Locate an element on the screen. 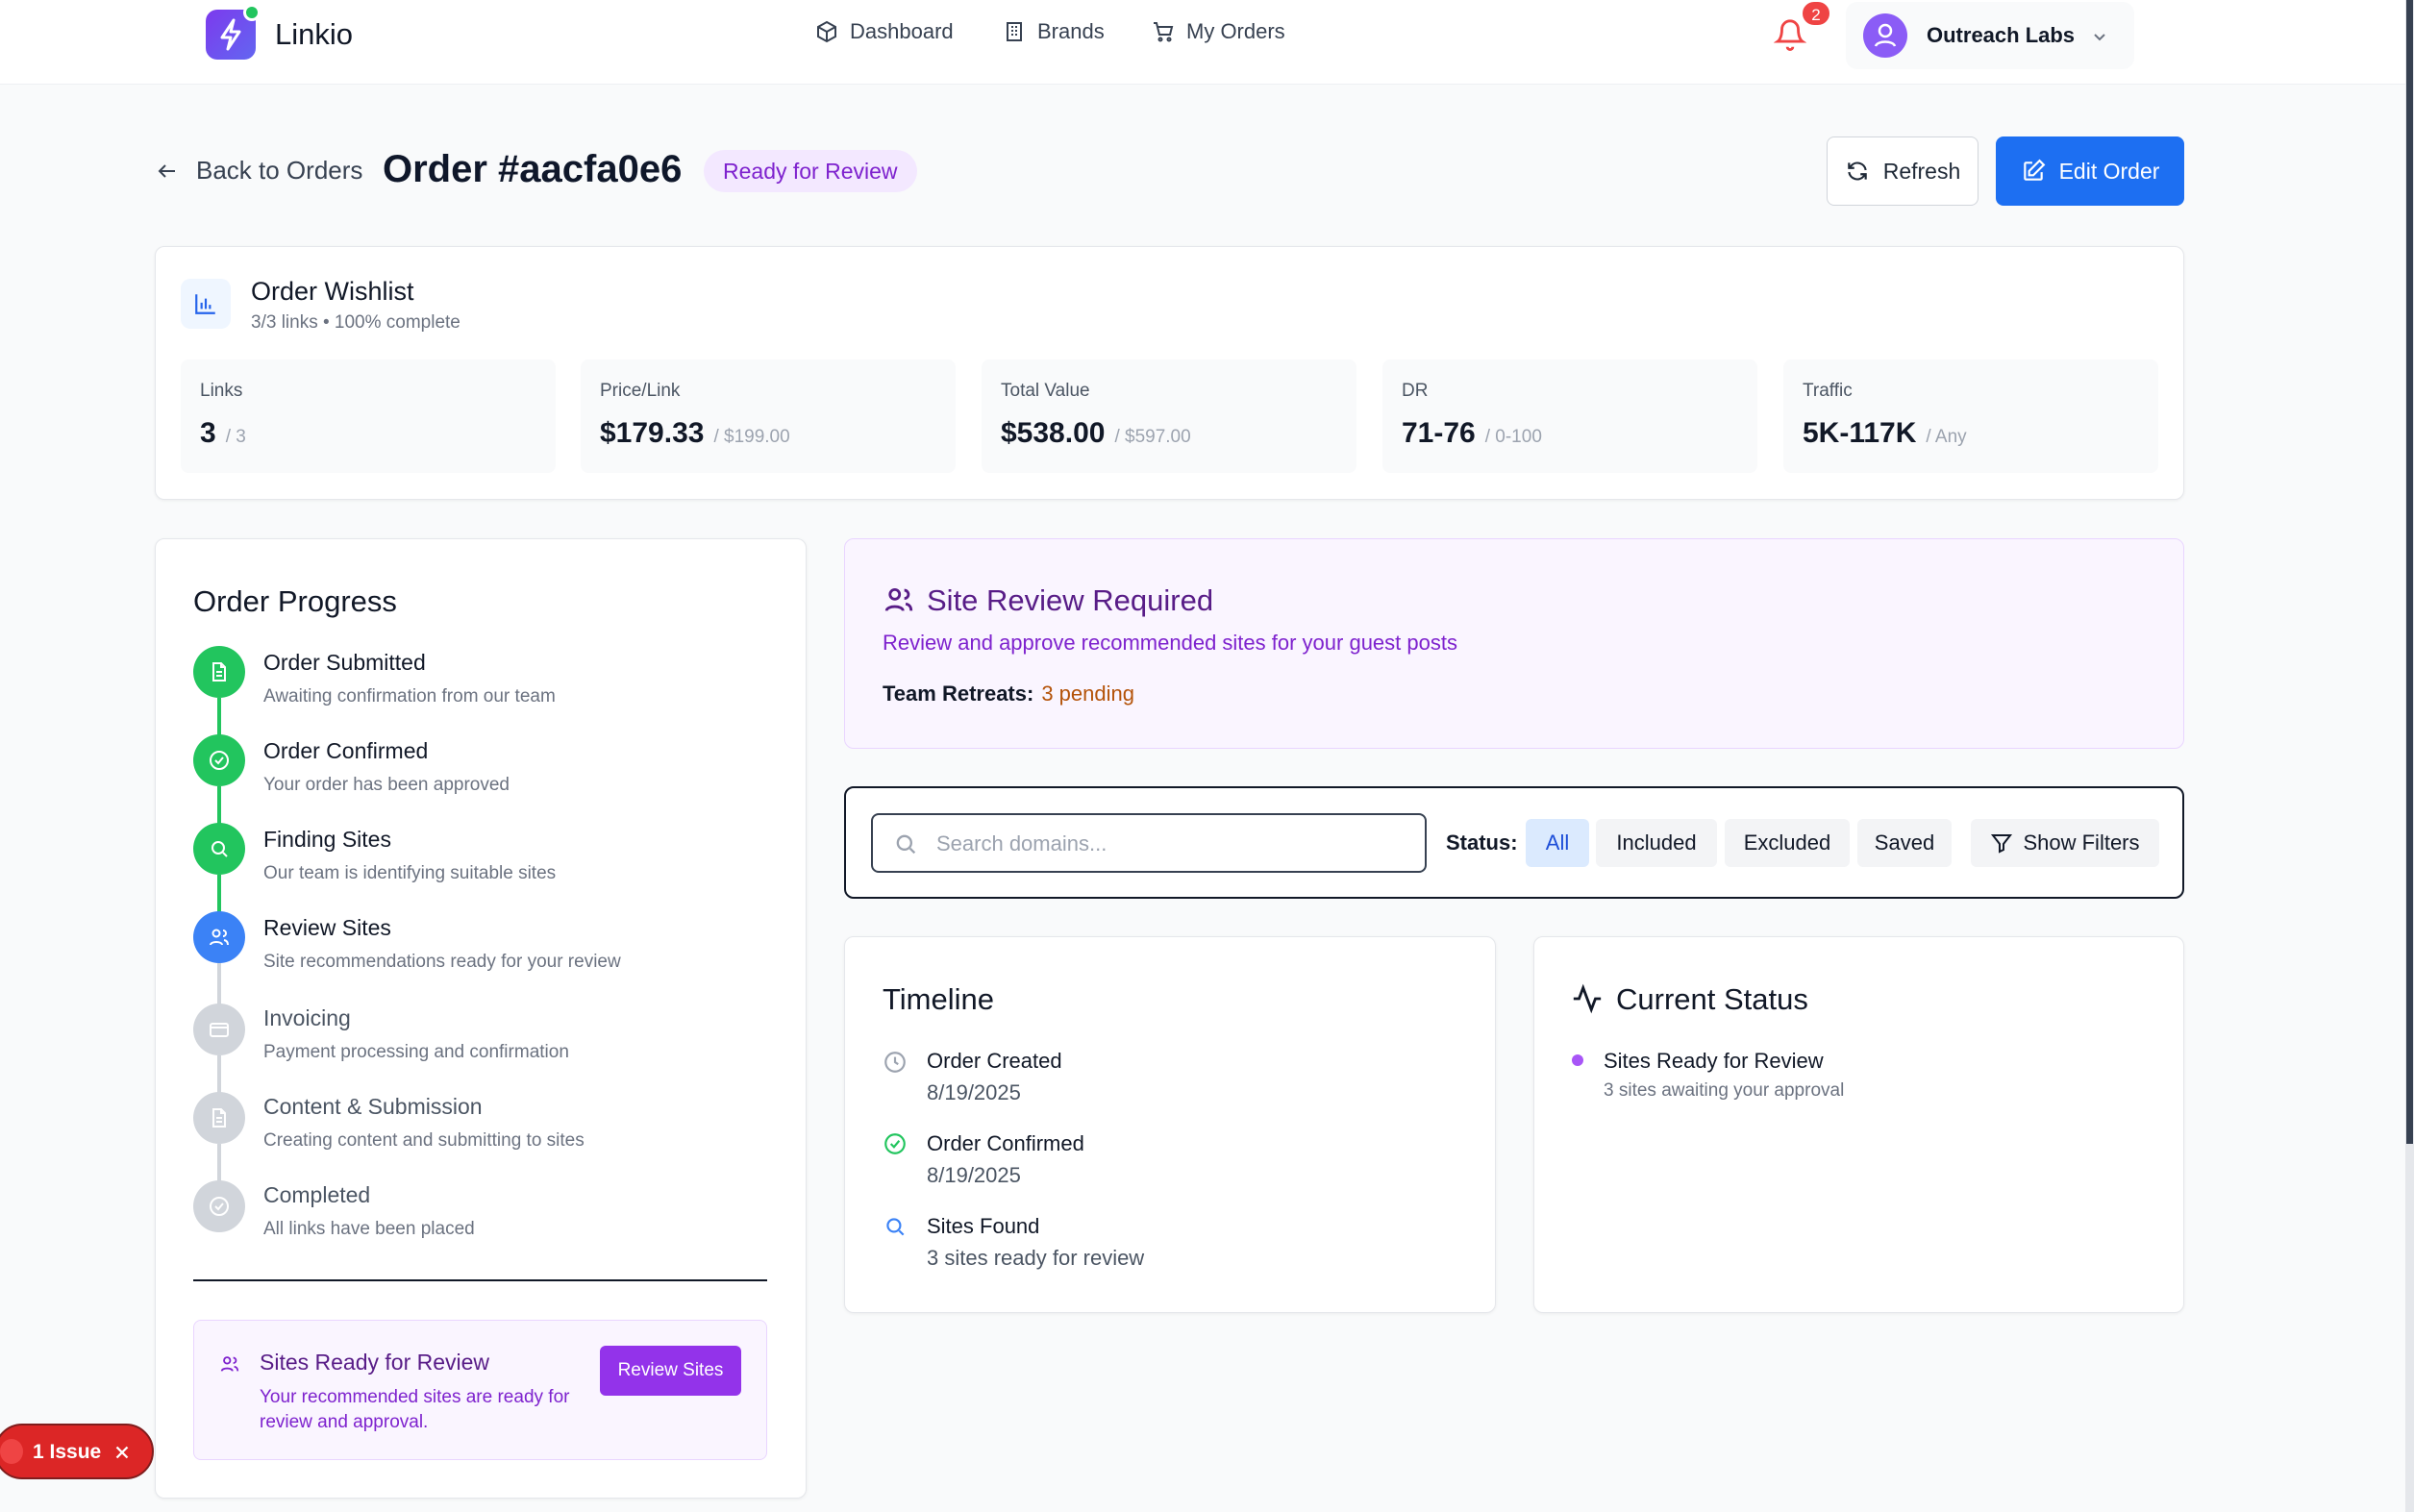 This screenshot has width=2414, height=1512. edit-label: Edit Order is located at coordinates (2109, 171).